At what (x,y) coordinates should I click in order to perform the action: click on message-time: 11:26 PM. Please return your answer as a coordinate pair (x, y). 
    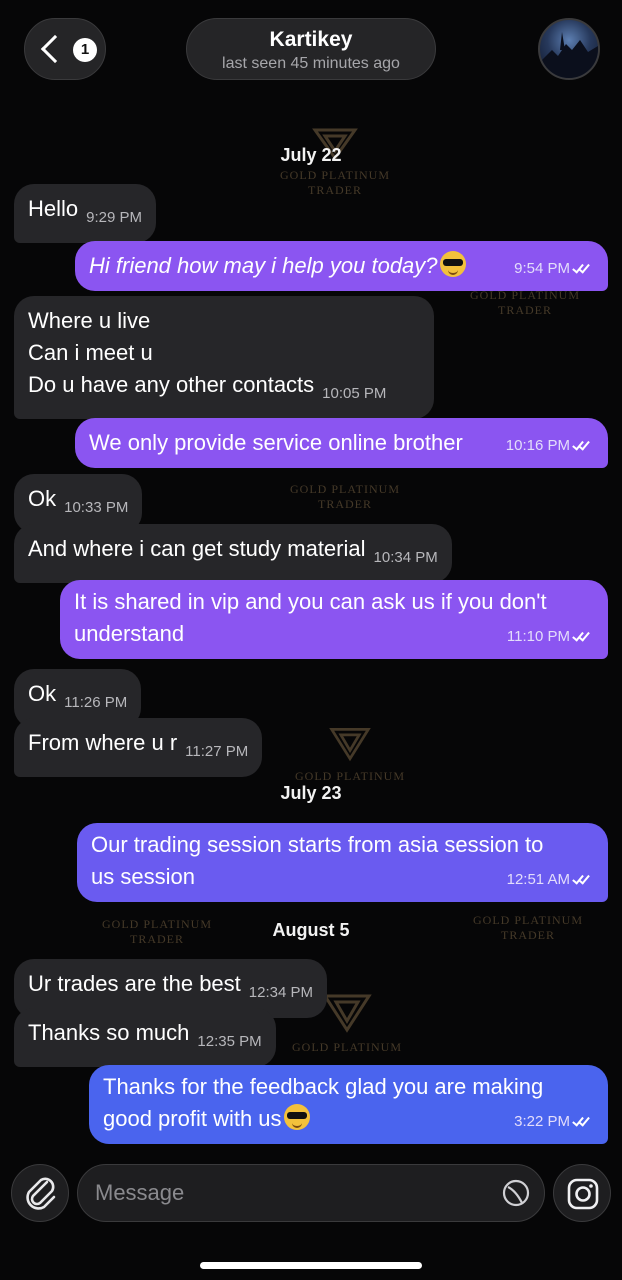
    Looking at the image, I should click on (96, 702).